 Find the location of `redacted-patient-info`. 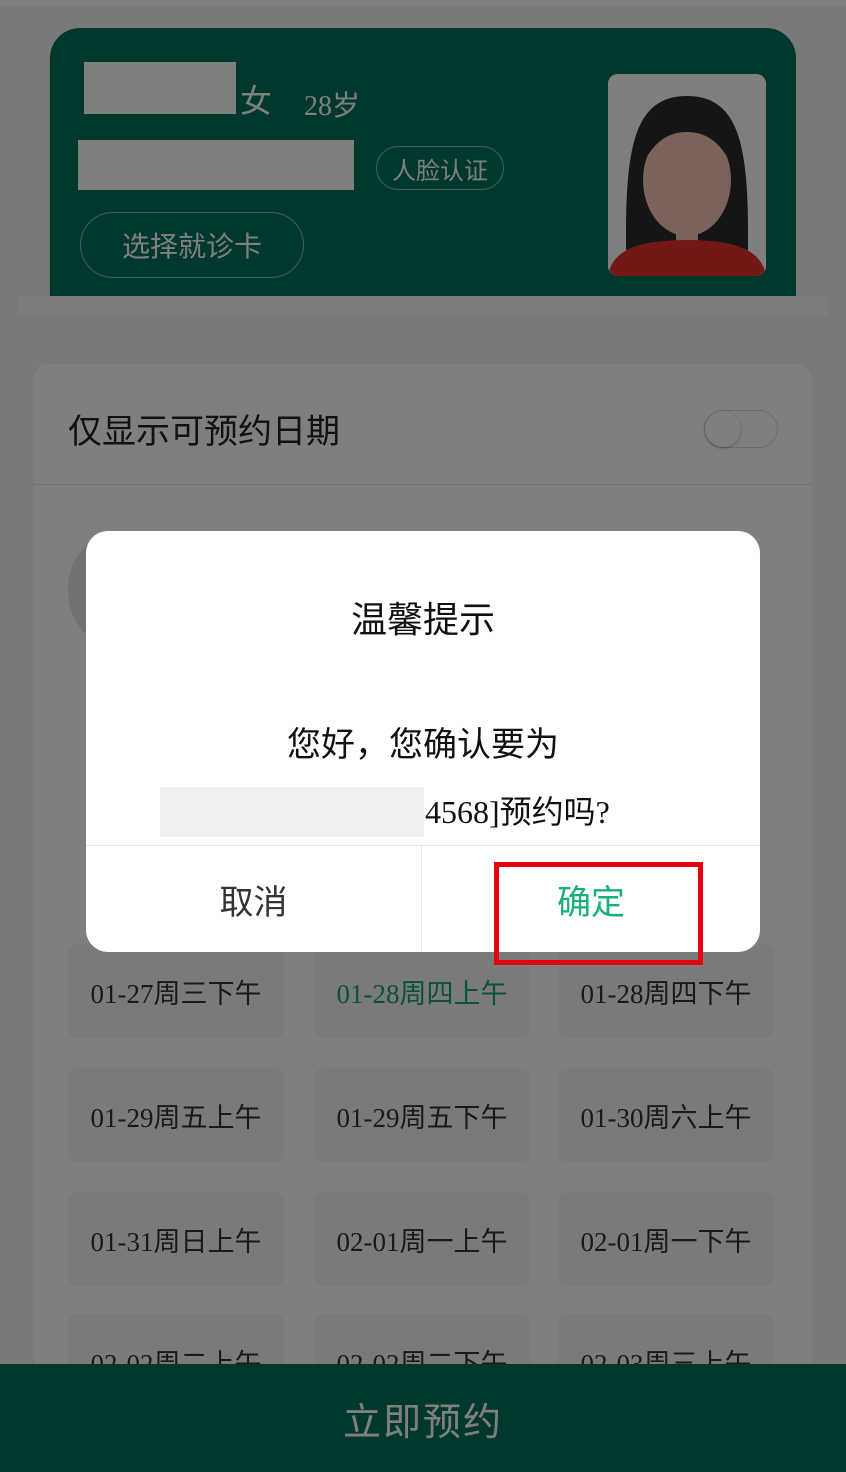

redacted-patient-info is located at coordinates (292, 812).